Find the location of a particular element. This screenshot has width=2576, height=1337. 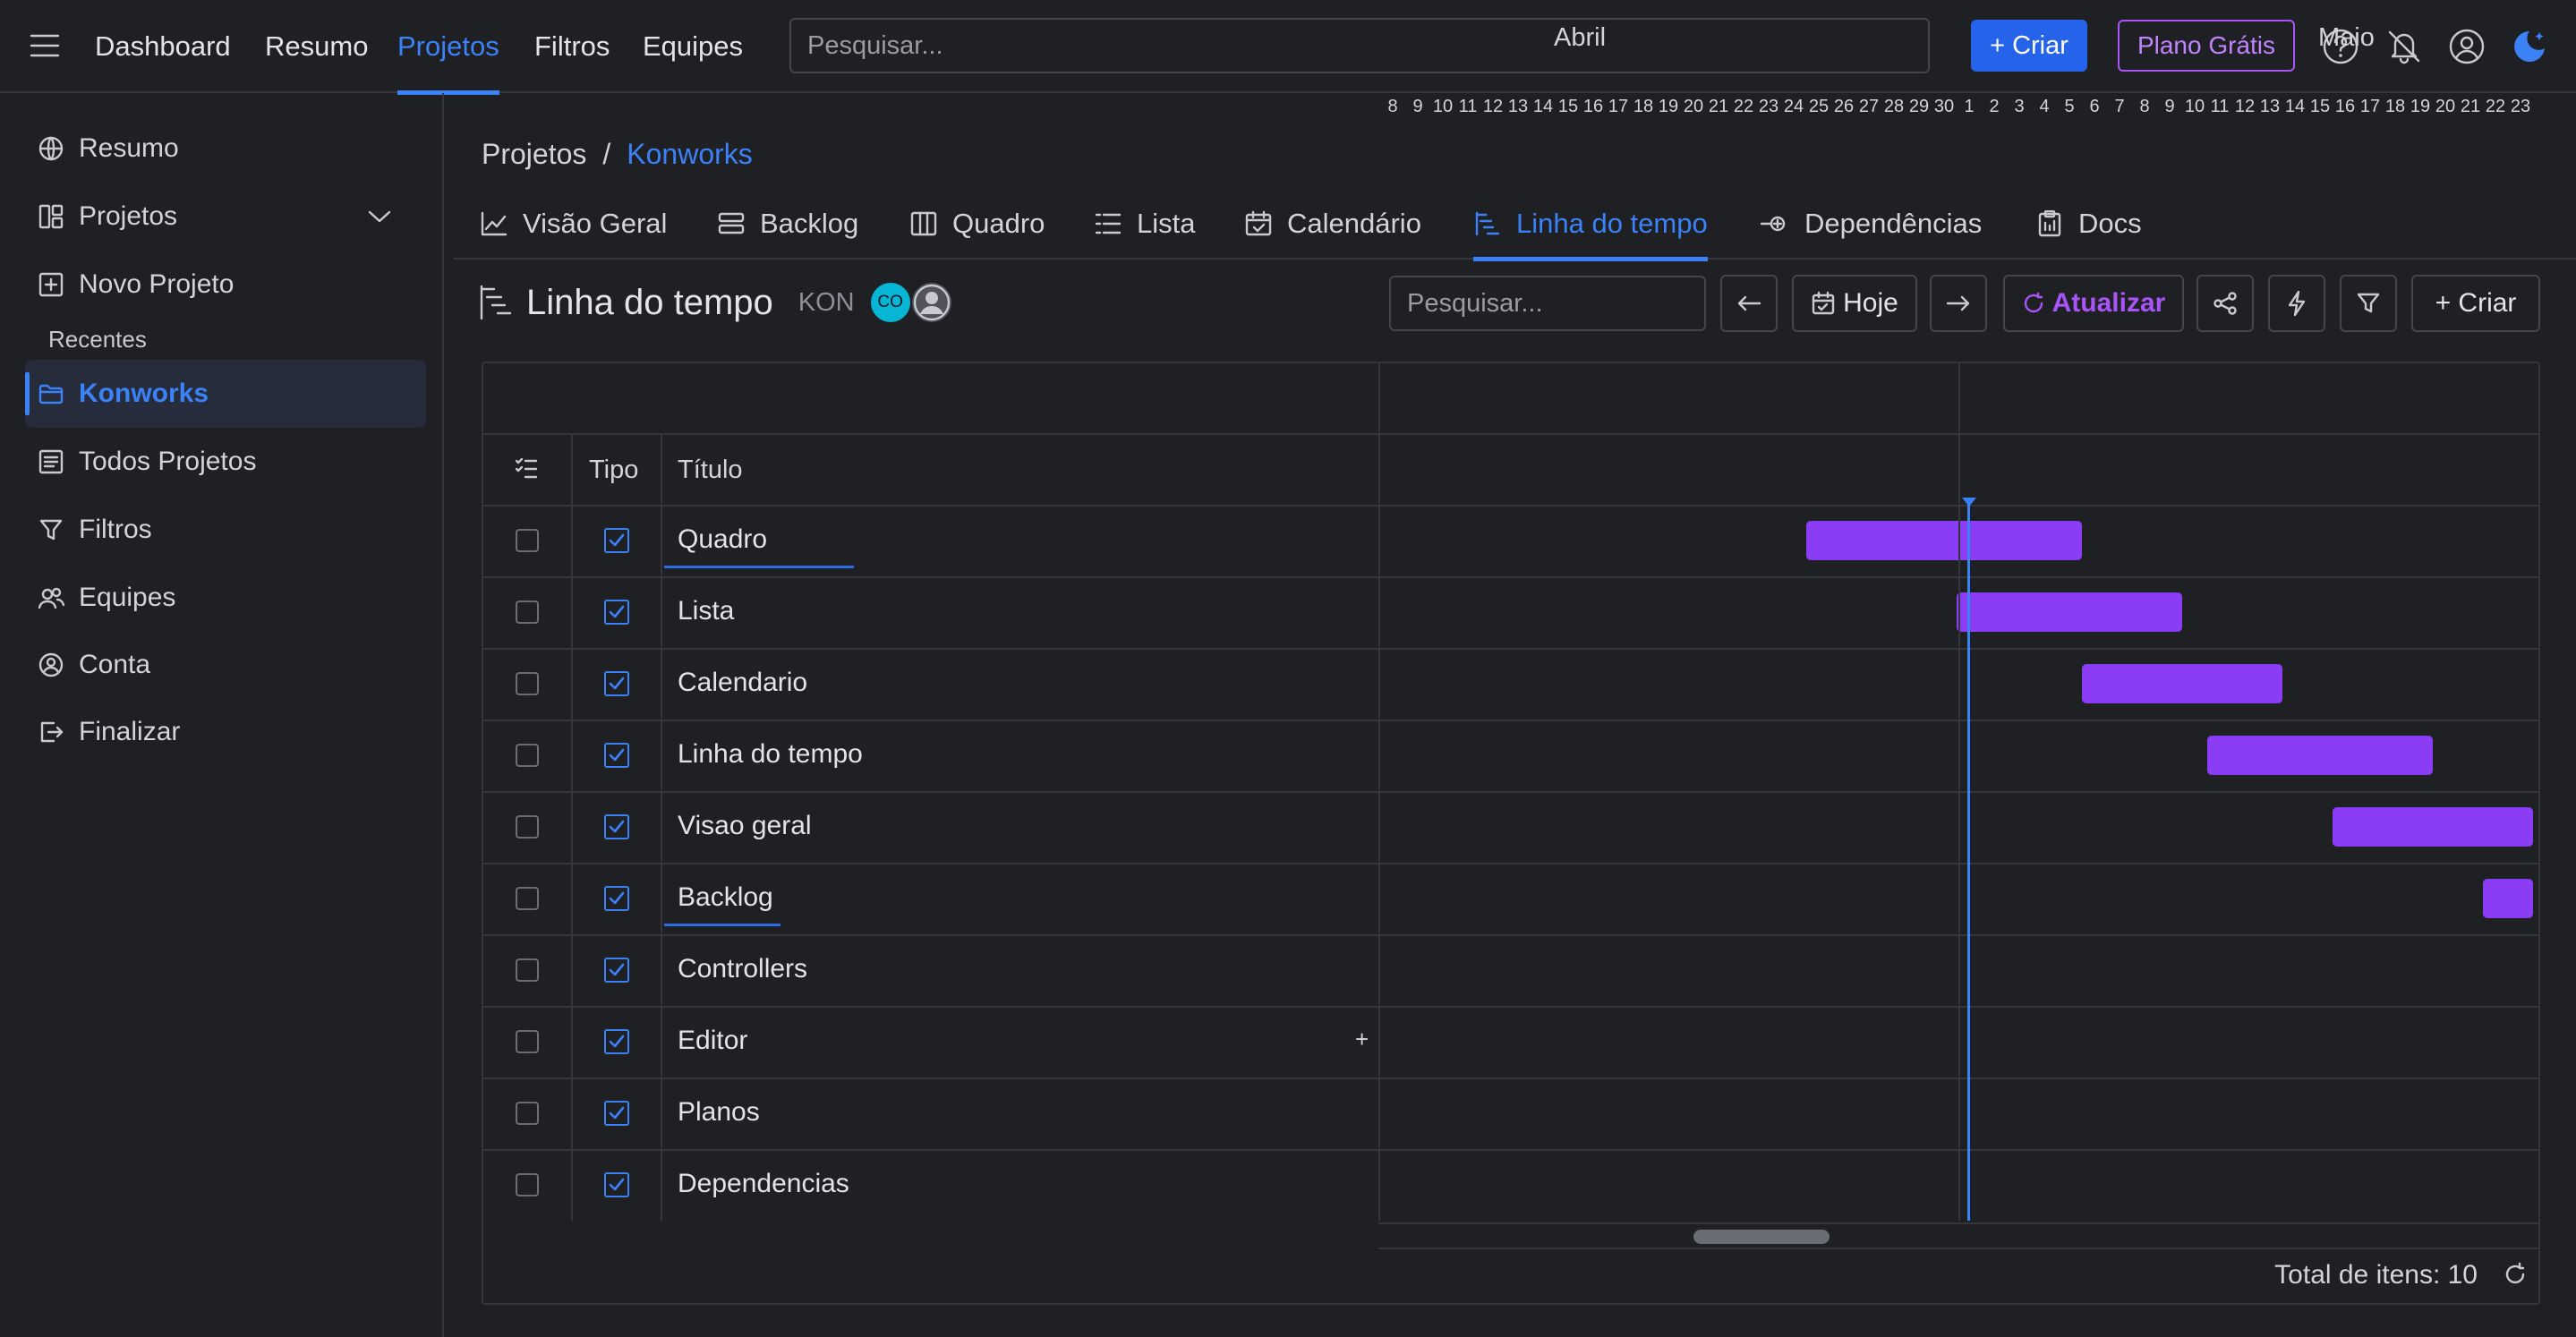

notifications-off-icon is located at coordinates (2404, 47).